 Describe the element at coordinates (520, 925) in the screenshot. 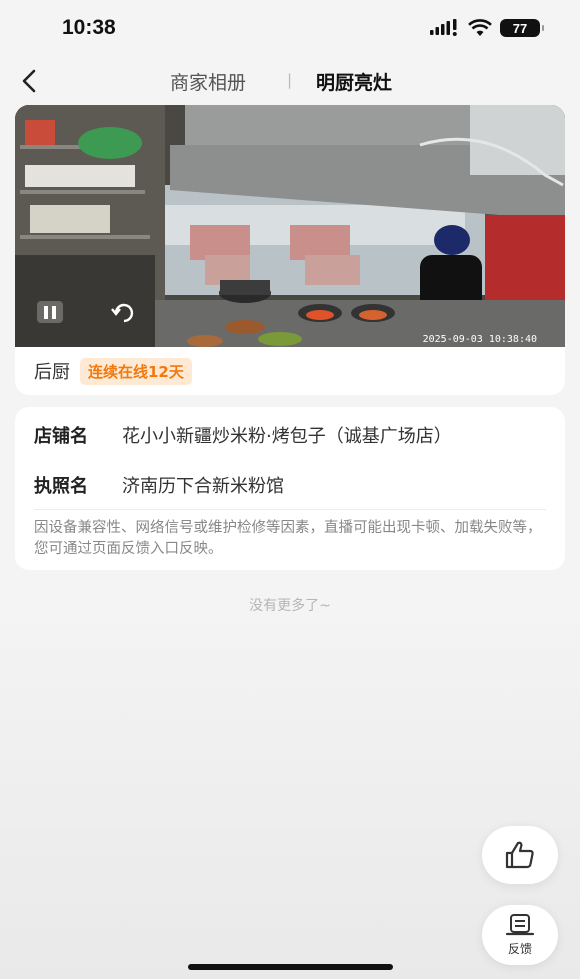

I see `feedback-icon` at that location.